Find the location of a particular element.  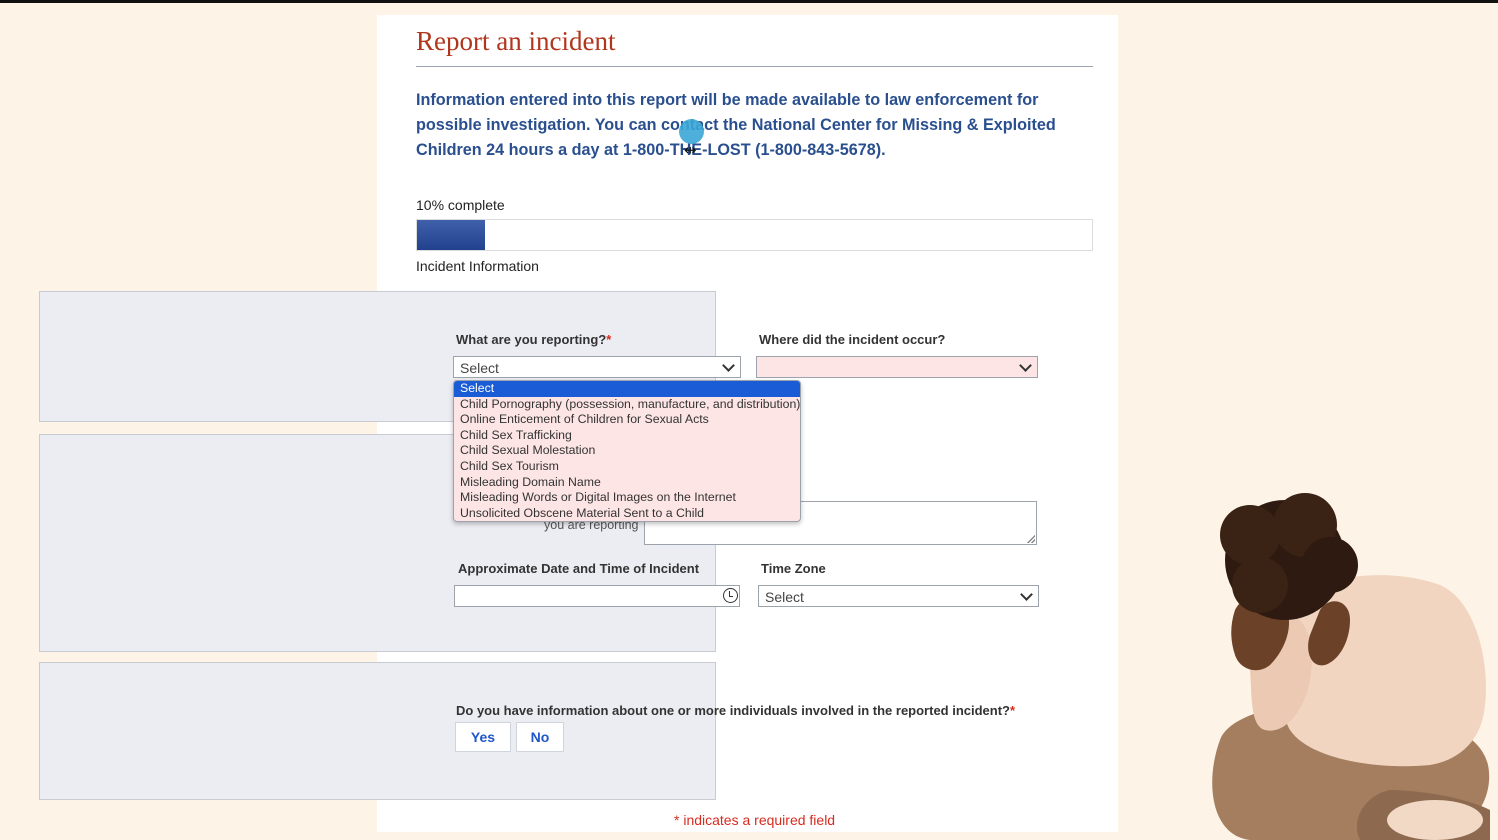

resize-cursor-icon: ⇹ is located at coordinates (690, 150).